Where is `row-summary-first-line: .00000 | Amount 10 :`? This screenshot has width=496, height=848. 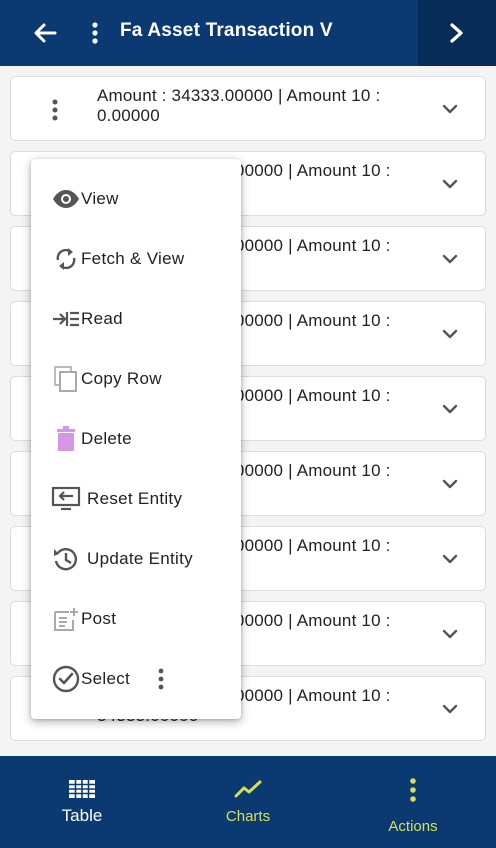
row-summary-first-line: .00000 | Amount 10 : is located at coordinates (310, 695).